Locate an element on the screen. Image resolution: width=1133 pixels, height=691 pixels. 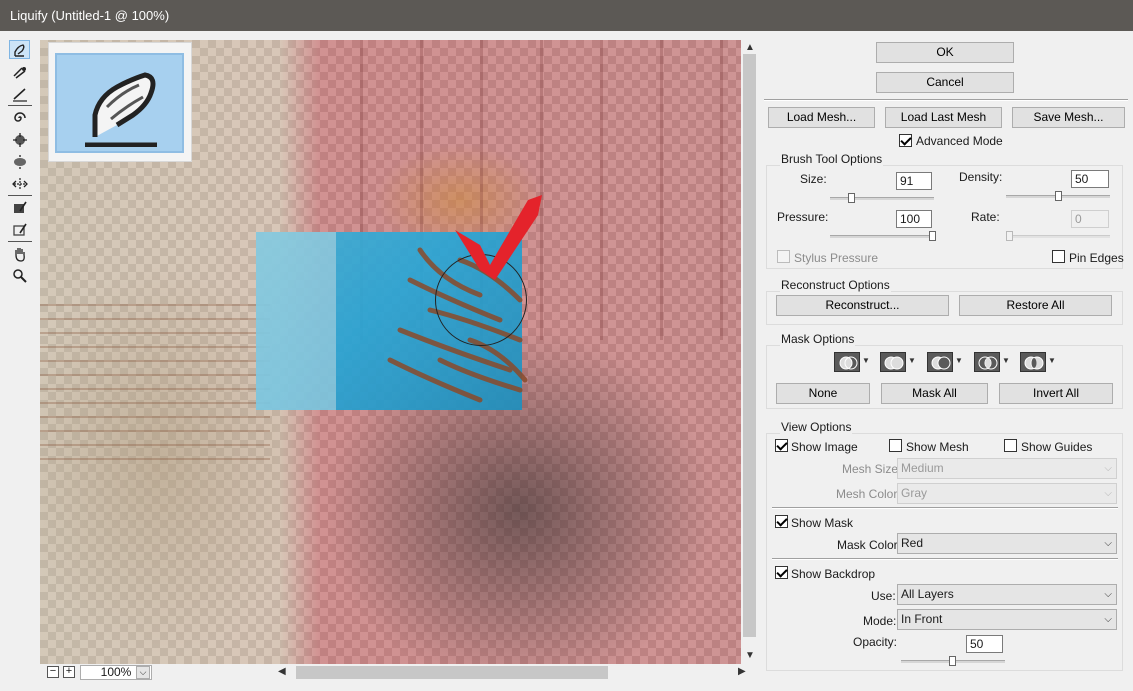
show-image-label: Show Image is located at coordinates (824, 447).